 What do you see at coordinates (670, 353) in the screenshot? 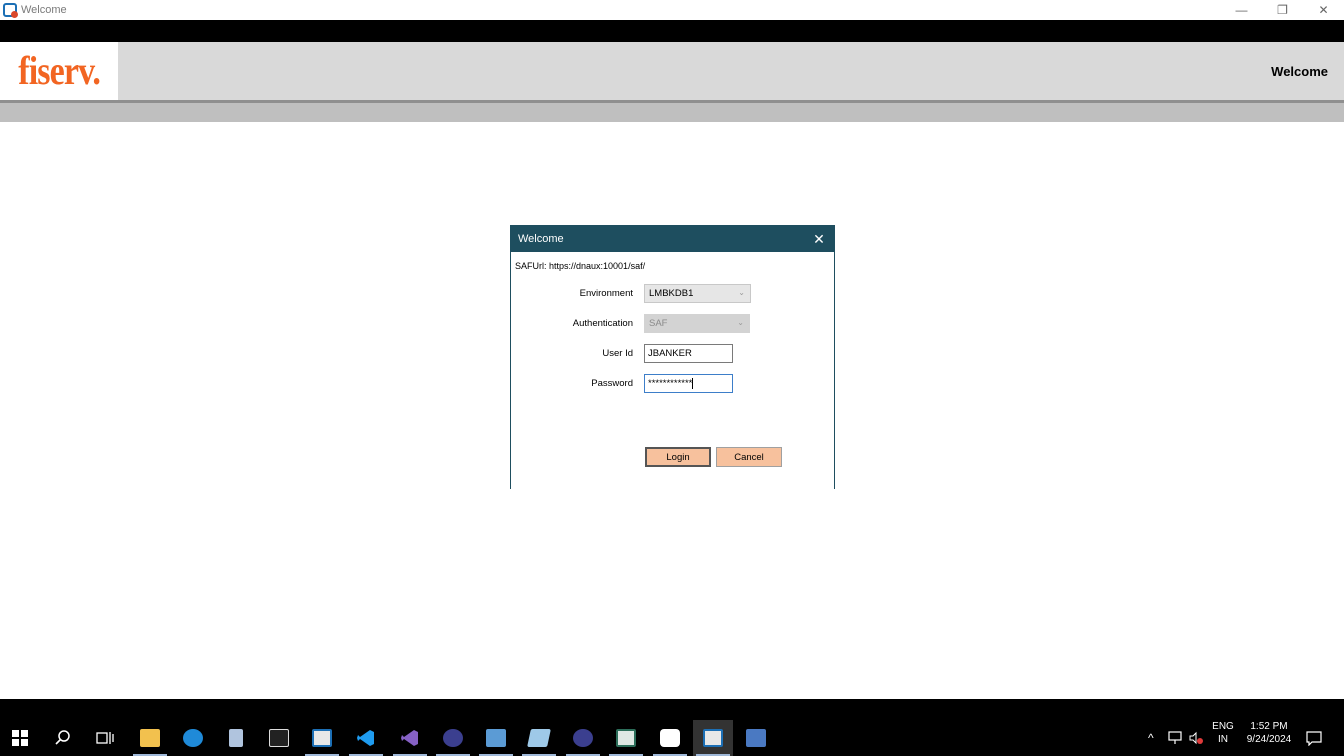
I see `user-id-value: JBANKER` at bounding box center [670, 353].